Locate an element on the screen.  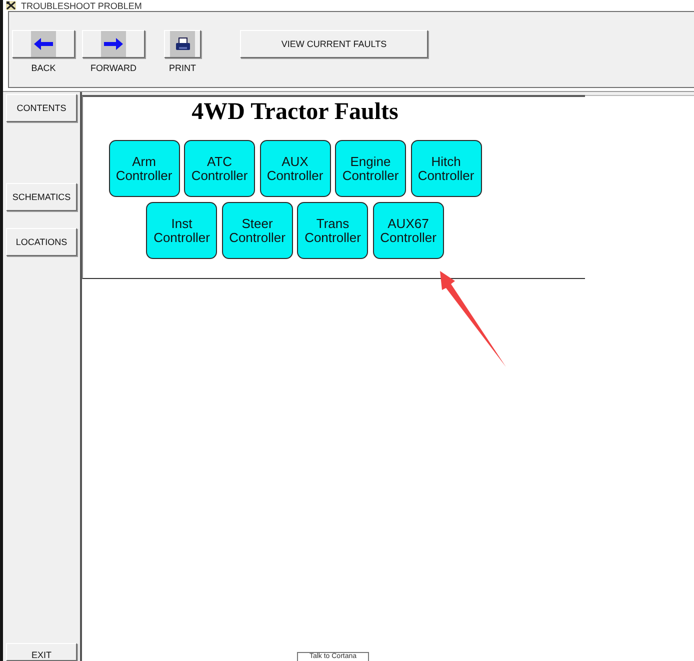
sidebar-button: SCHEMATICS is located at coordinates (41, 197).